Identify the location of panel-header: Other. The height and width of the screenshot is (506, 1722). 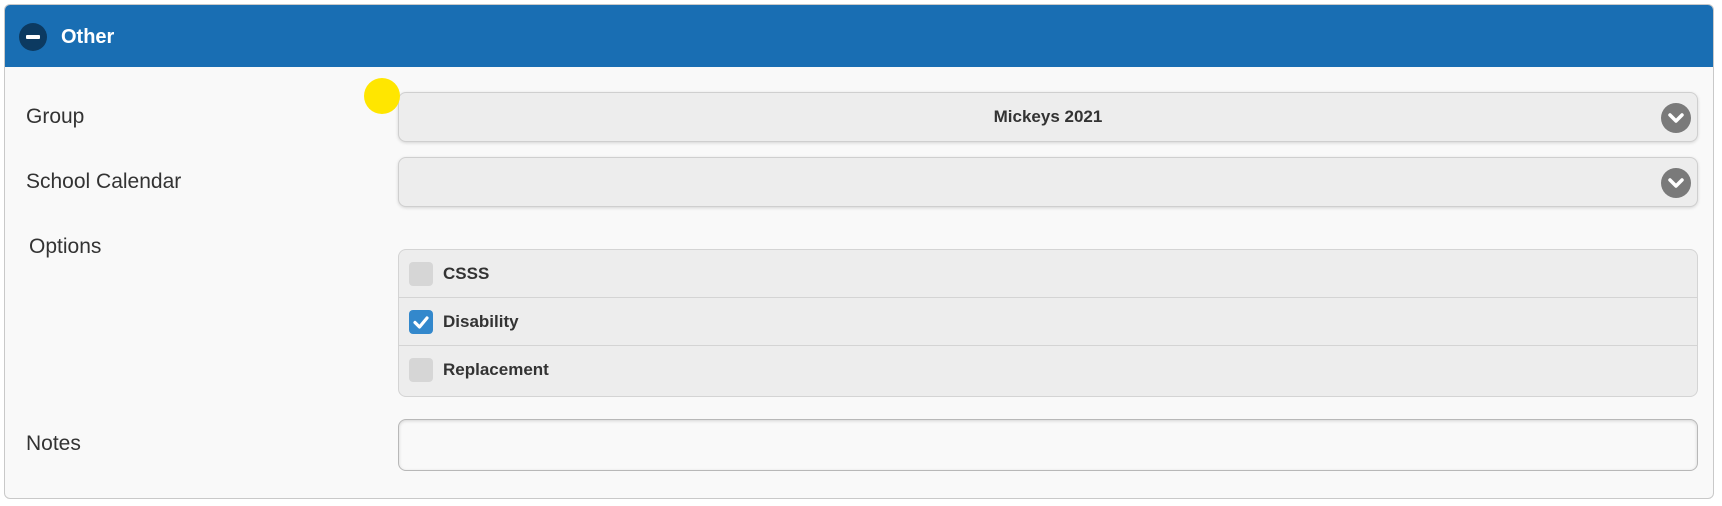
(859, 36).